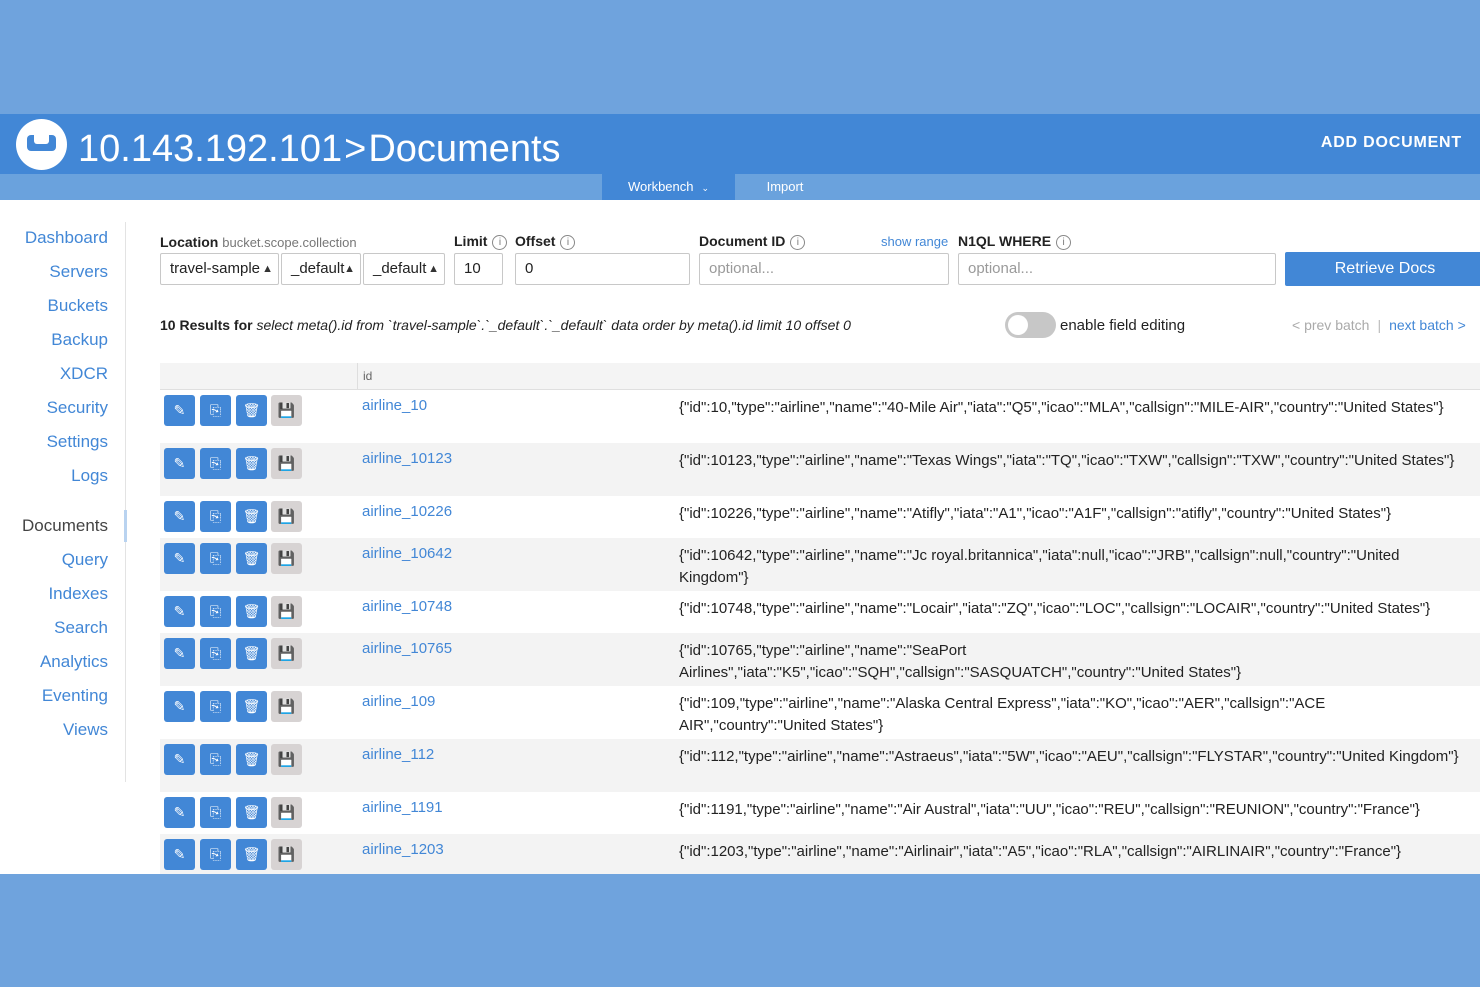 The image size is (1480, 987). Describe the element at coordinates (407, 606) in the screenshot. I see `document-id-link: airline_10748` at that location.